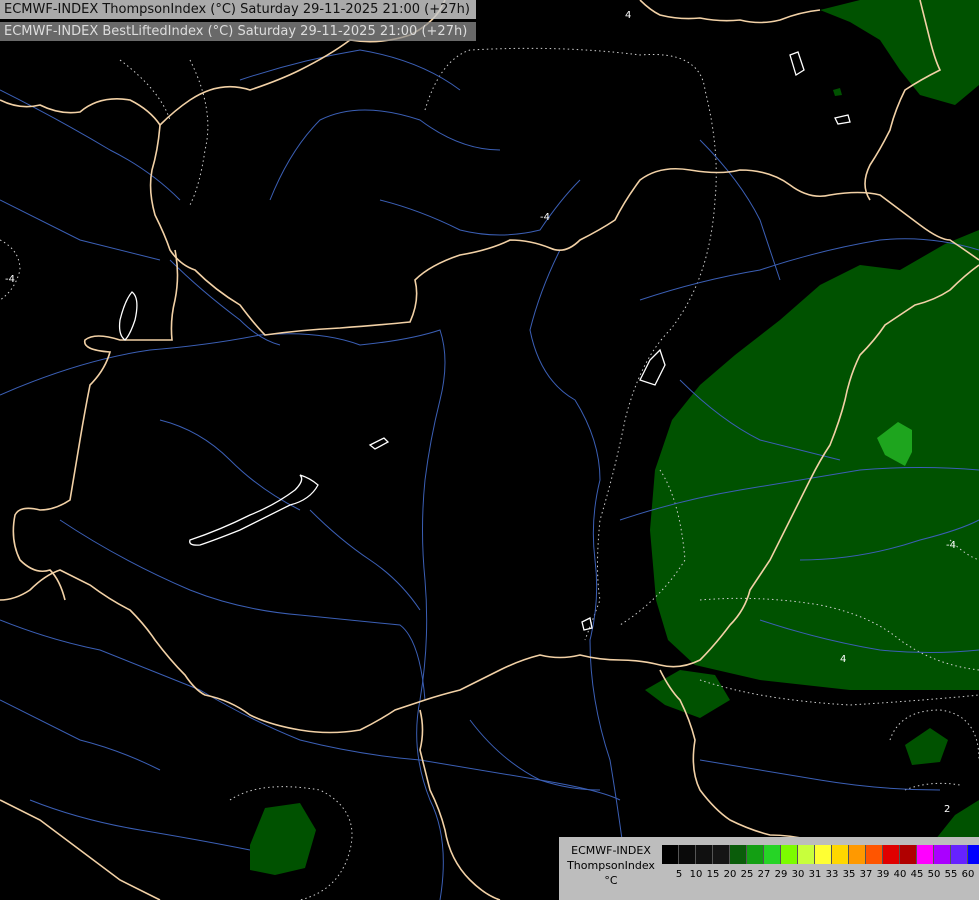  Describe the element at coordinates (611, 880) in the screenshot. I see `legend-unit: °C` at that location.